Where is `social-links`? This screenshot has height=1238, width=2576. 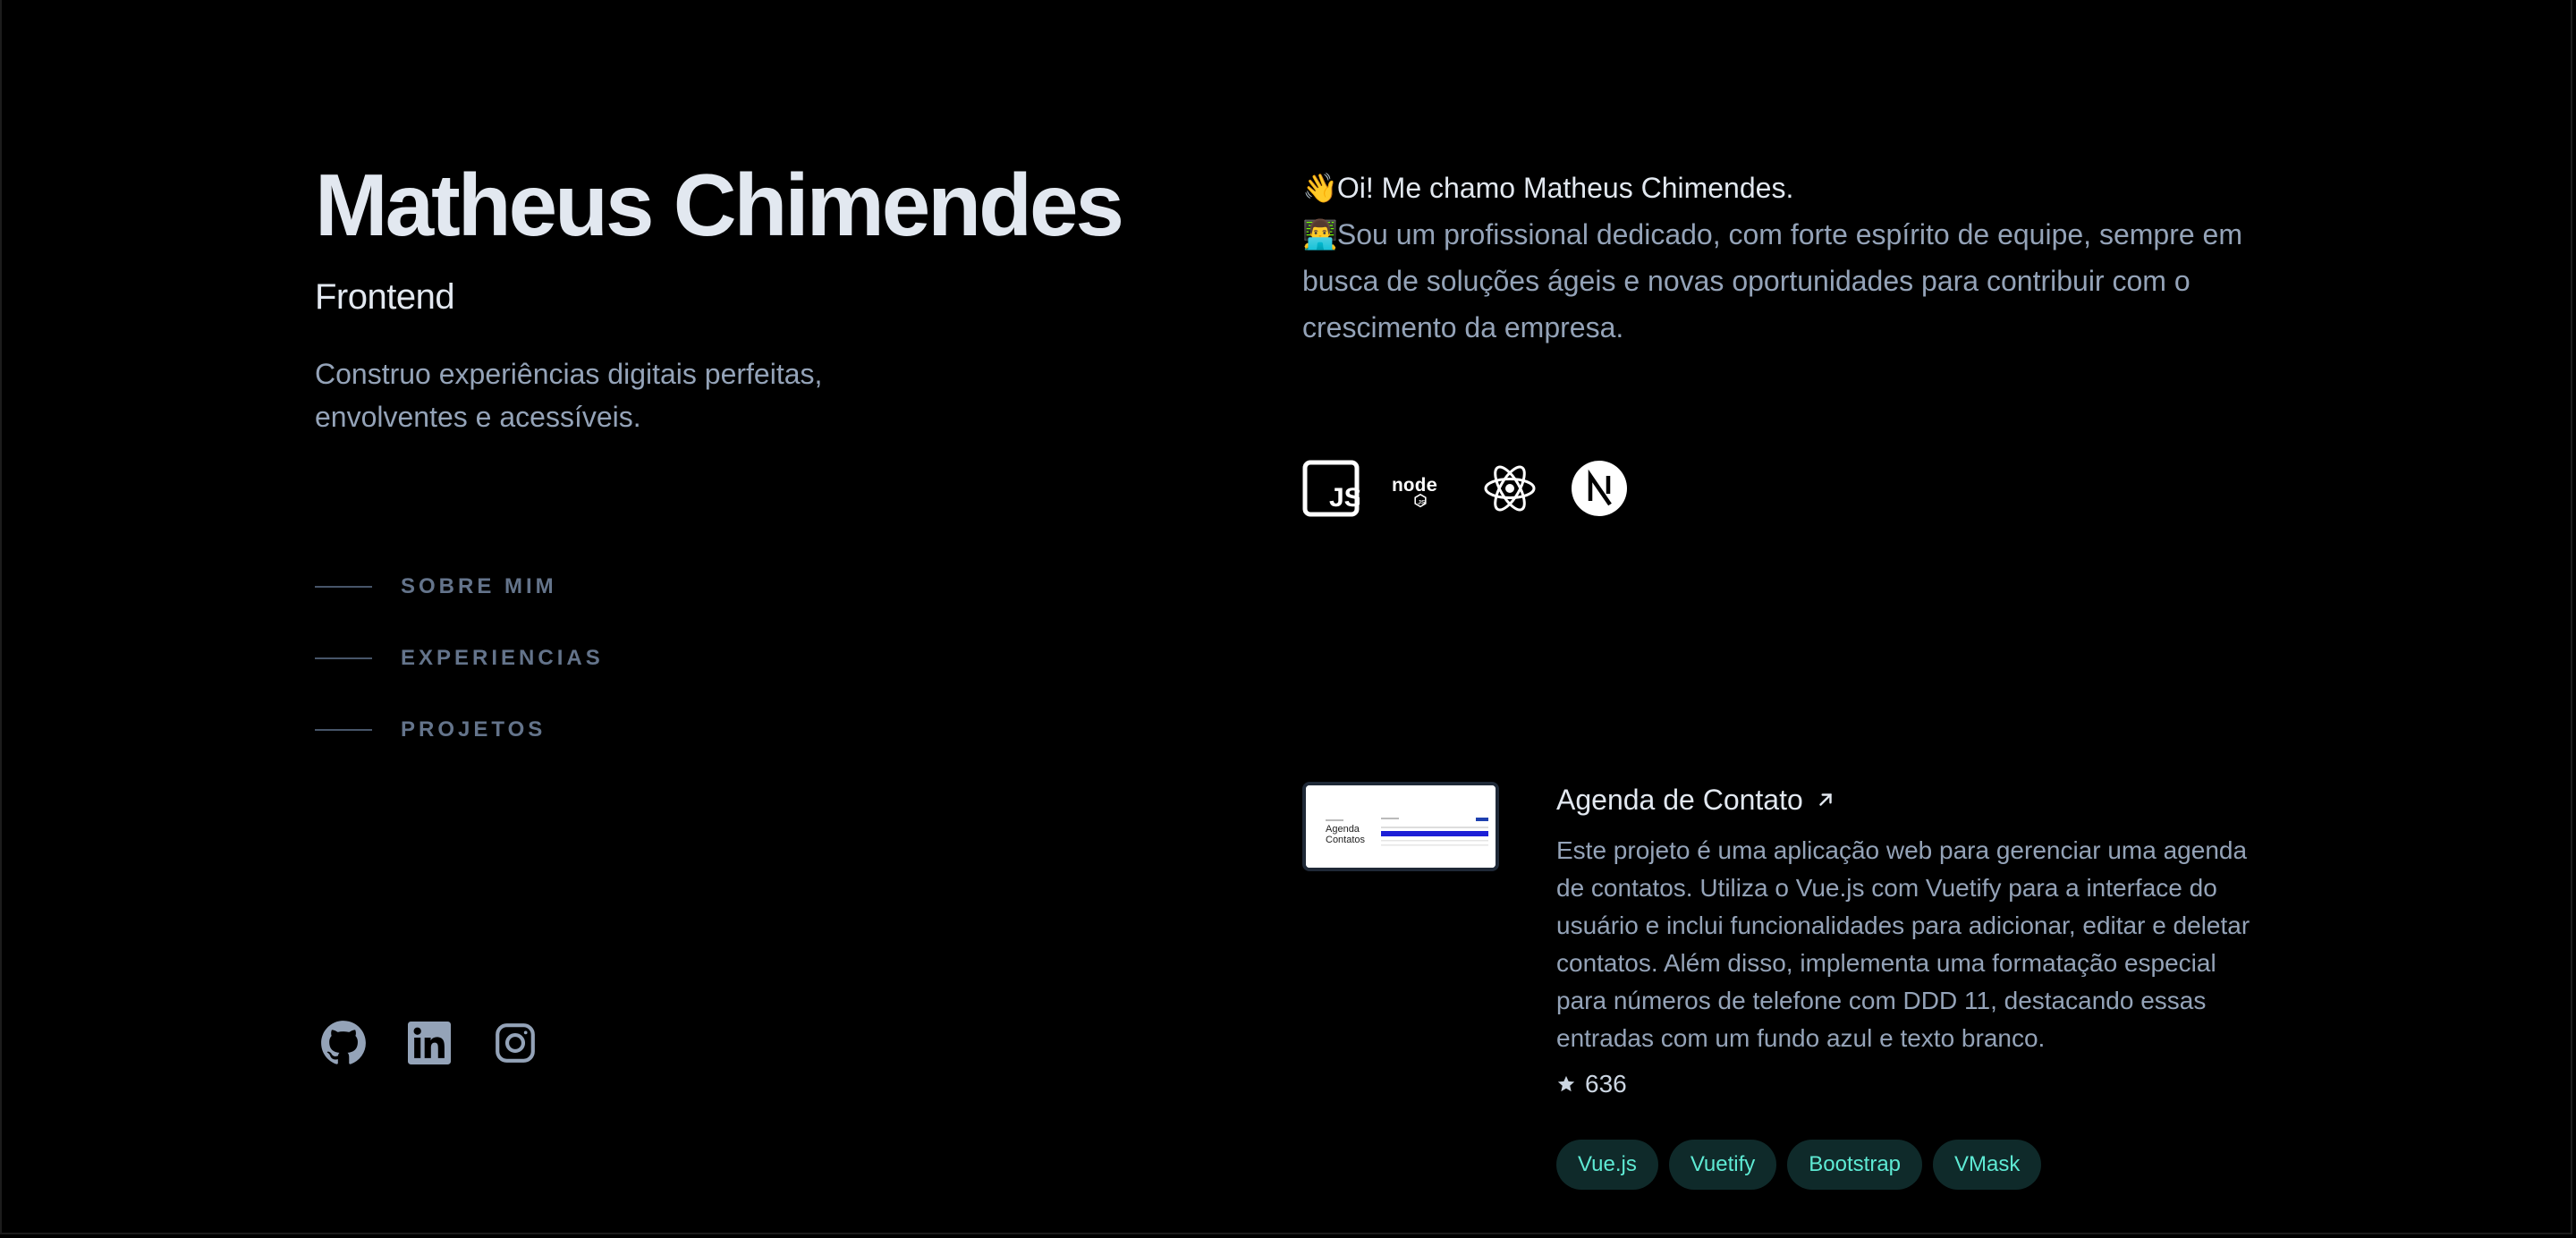
social-links is located at coordinates (429, 1043).